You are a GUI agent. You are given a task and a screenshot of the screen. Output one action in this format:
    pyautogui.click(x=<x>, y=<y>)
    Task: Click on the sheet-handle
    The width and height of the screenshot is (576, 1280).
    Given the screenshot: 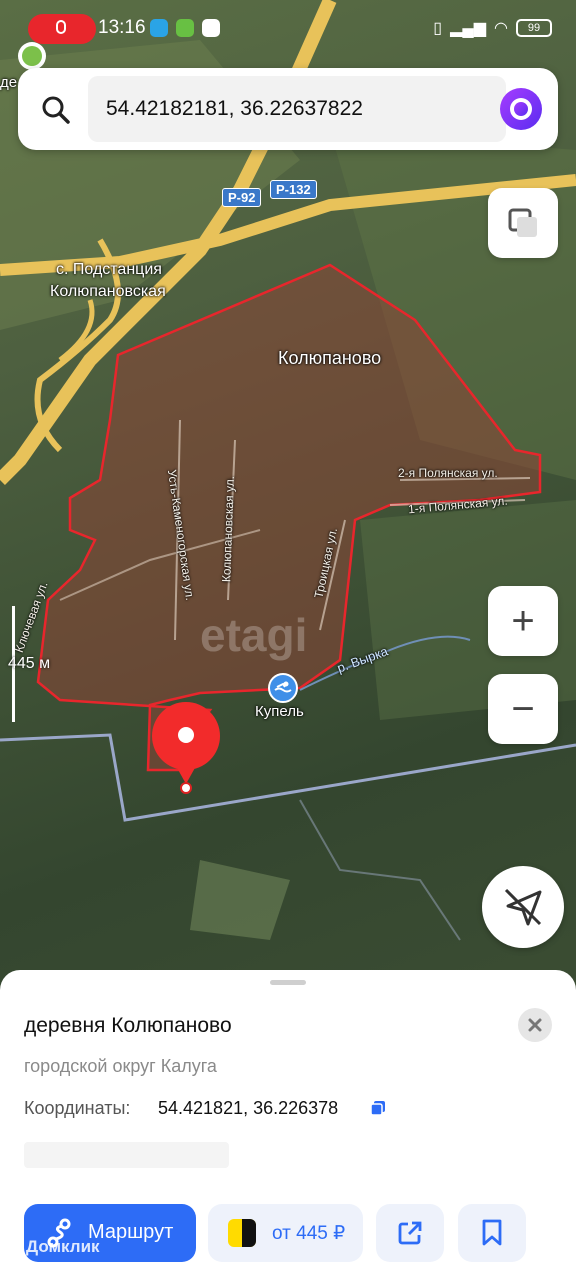 What is the action you would take?
    pyautogui.click(x=288, y=982)
    